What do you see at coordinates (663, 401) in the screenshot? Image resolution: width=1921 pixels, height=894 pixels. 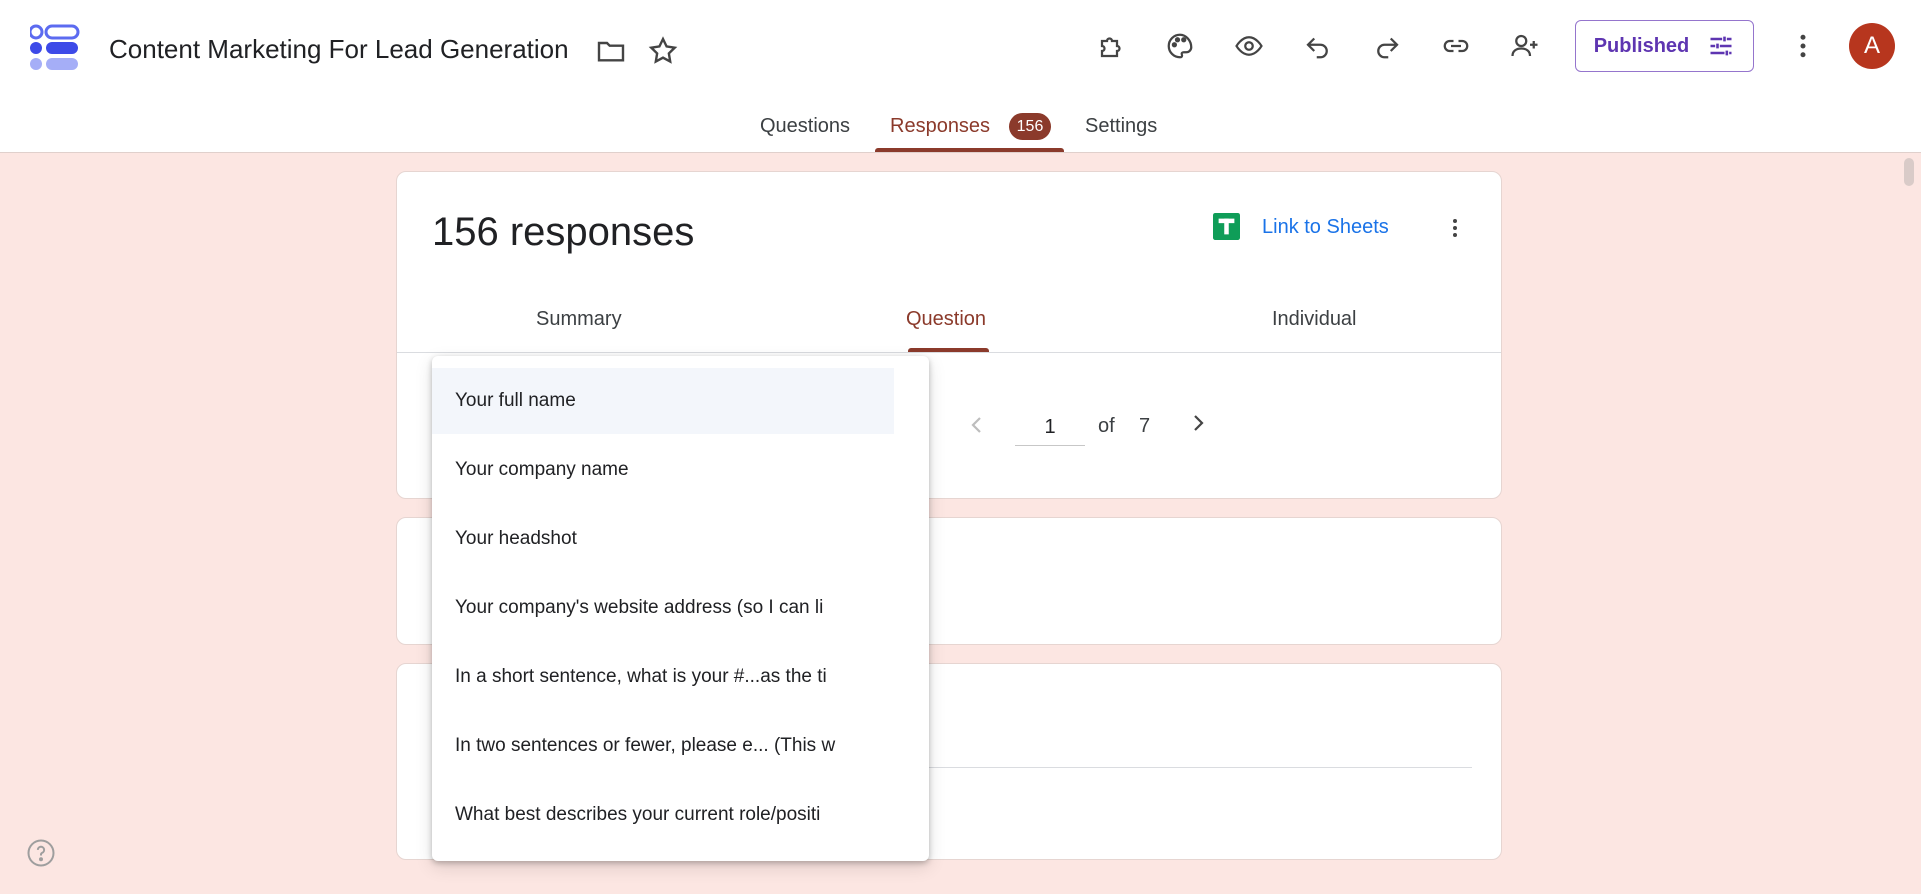 I see `dropdown-option: Your full name` at bounding box center [663, 401].